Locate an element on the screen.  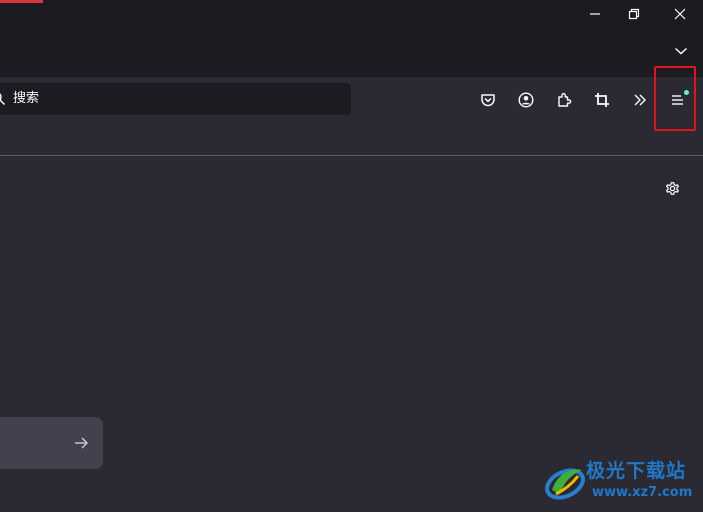
account-icon is located at coordinates (526, 100).